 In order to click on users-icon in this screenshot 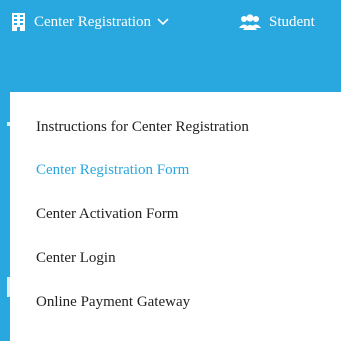, I will do `click(250, 22)`.